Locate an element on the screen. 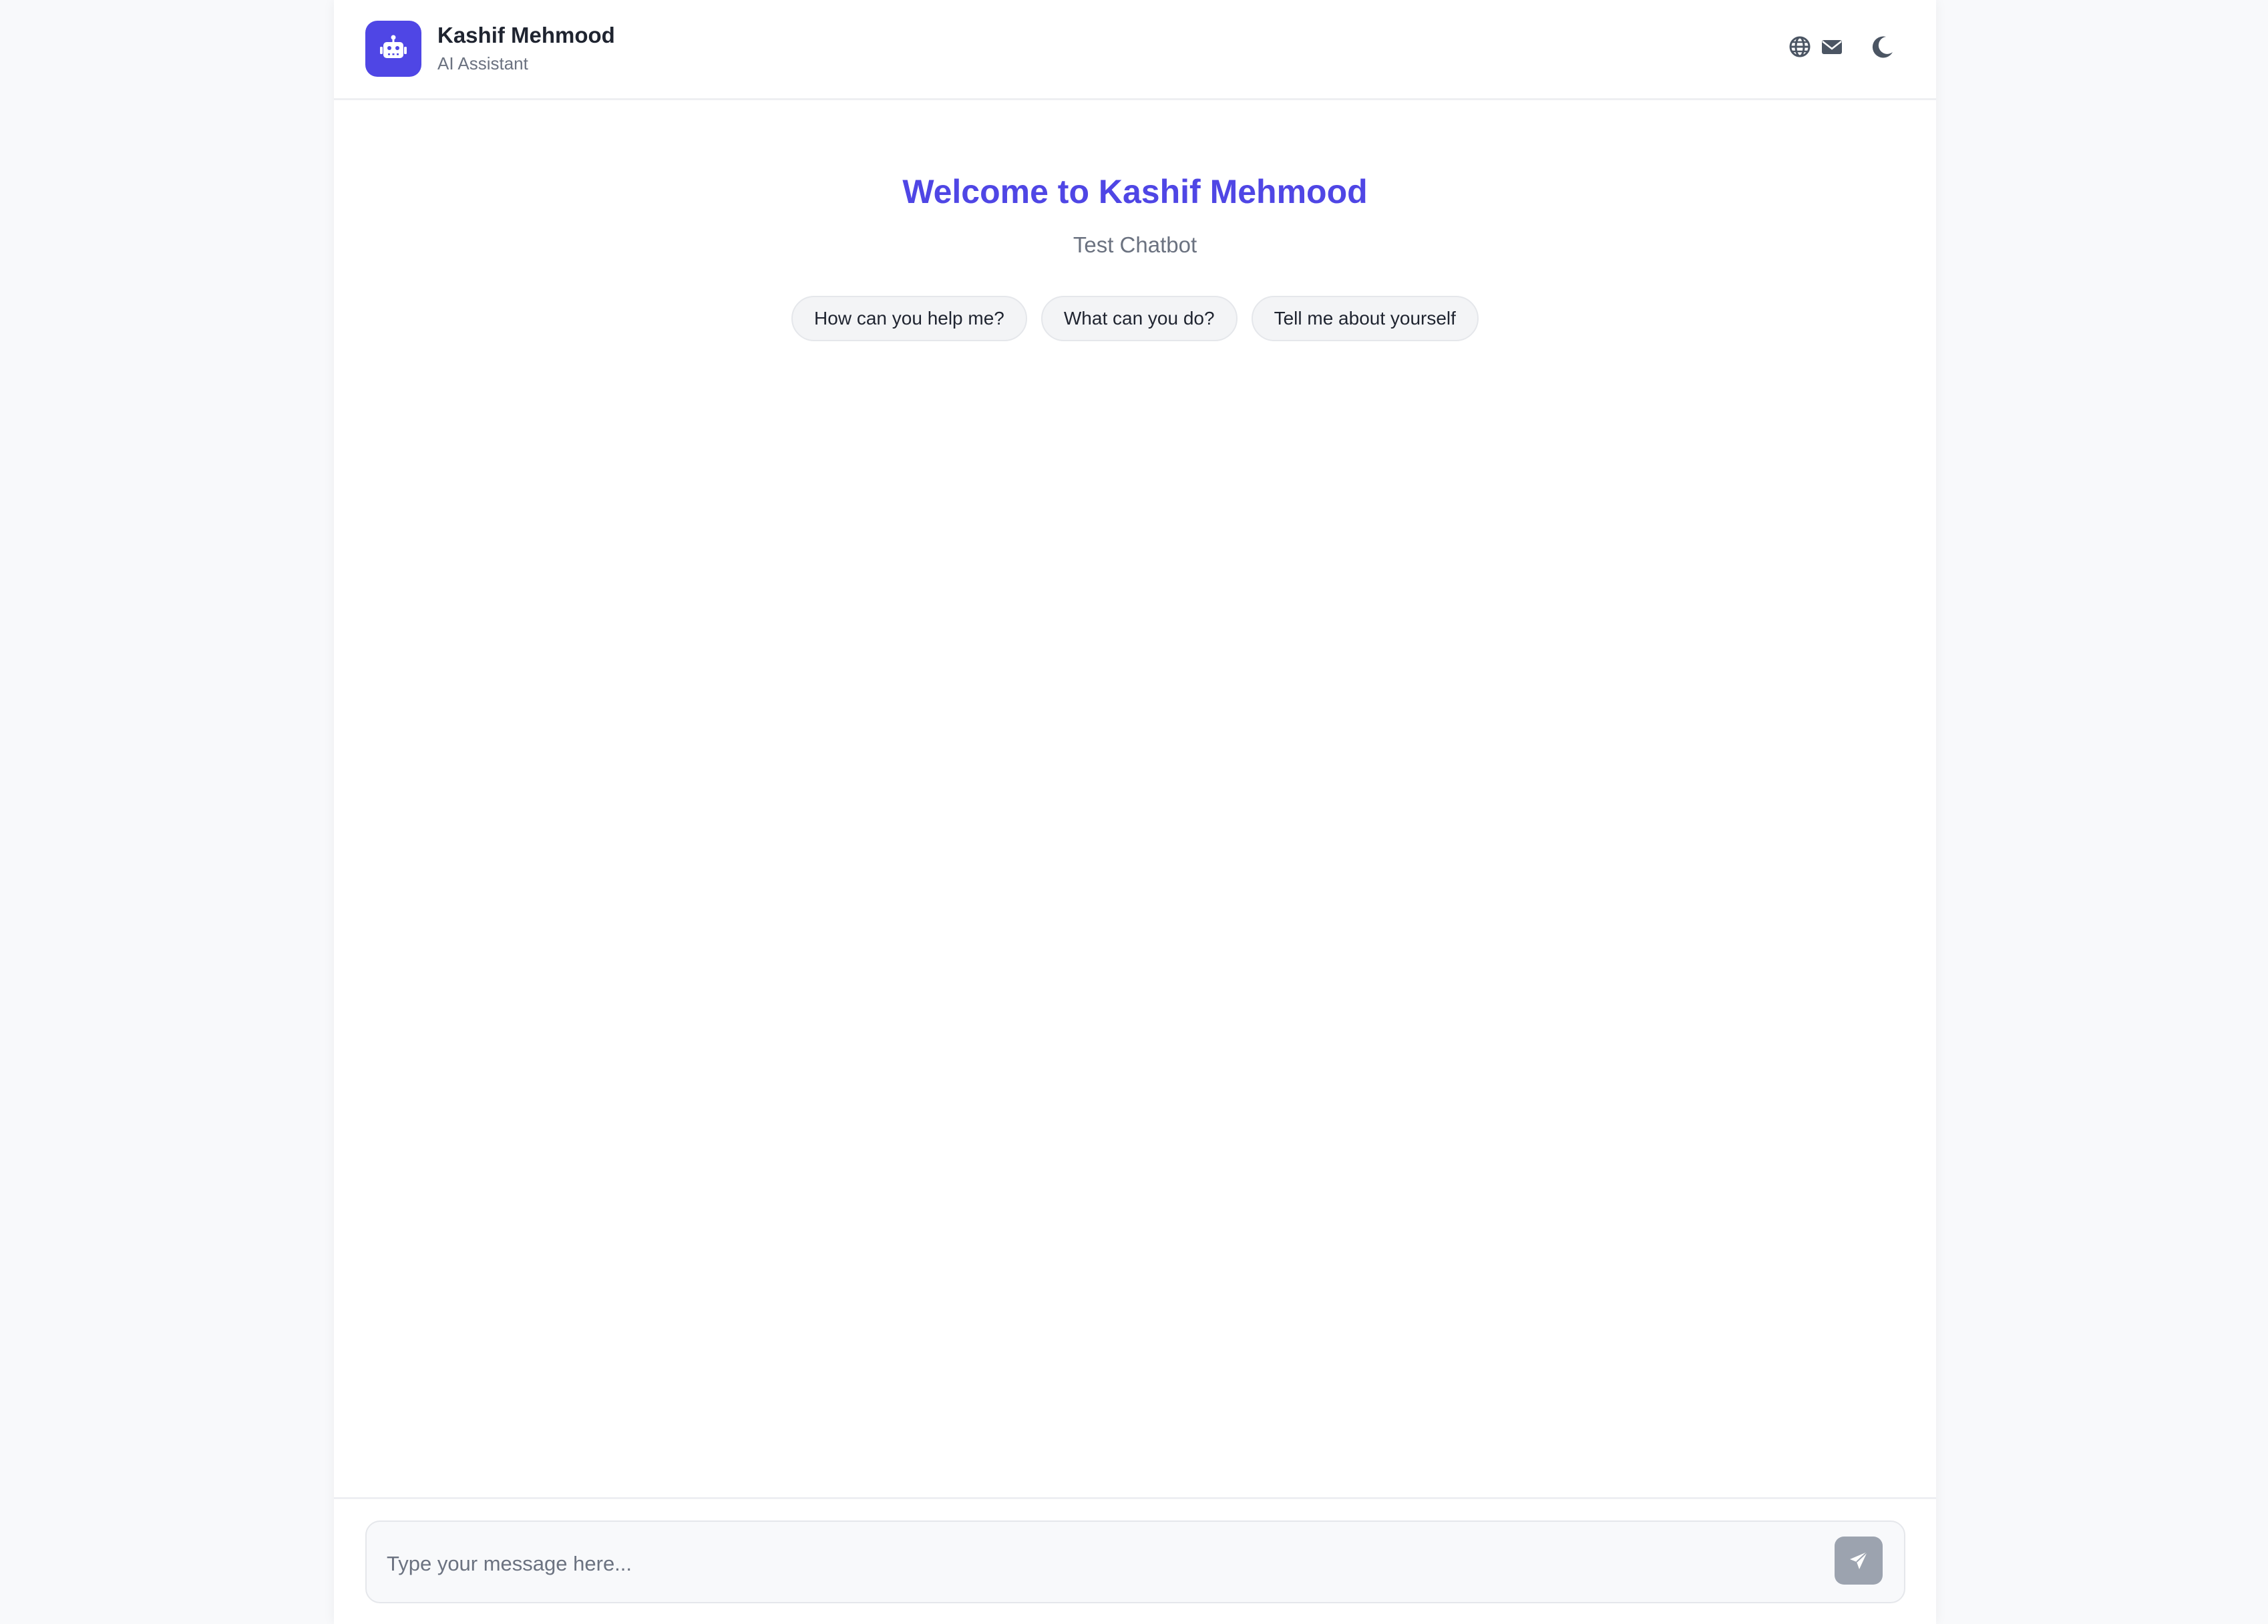 This screenshot has height=1624, width=2268. mail-icon is located at coordinates (1832, 46).